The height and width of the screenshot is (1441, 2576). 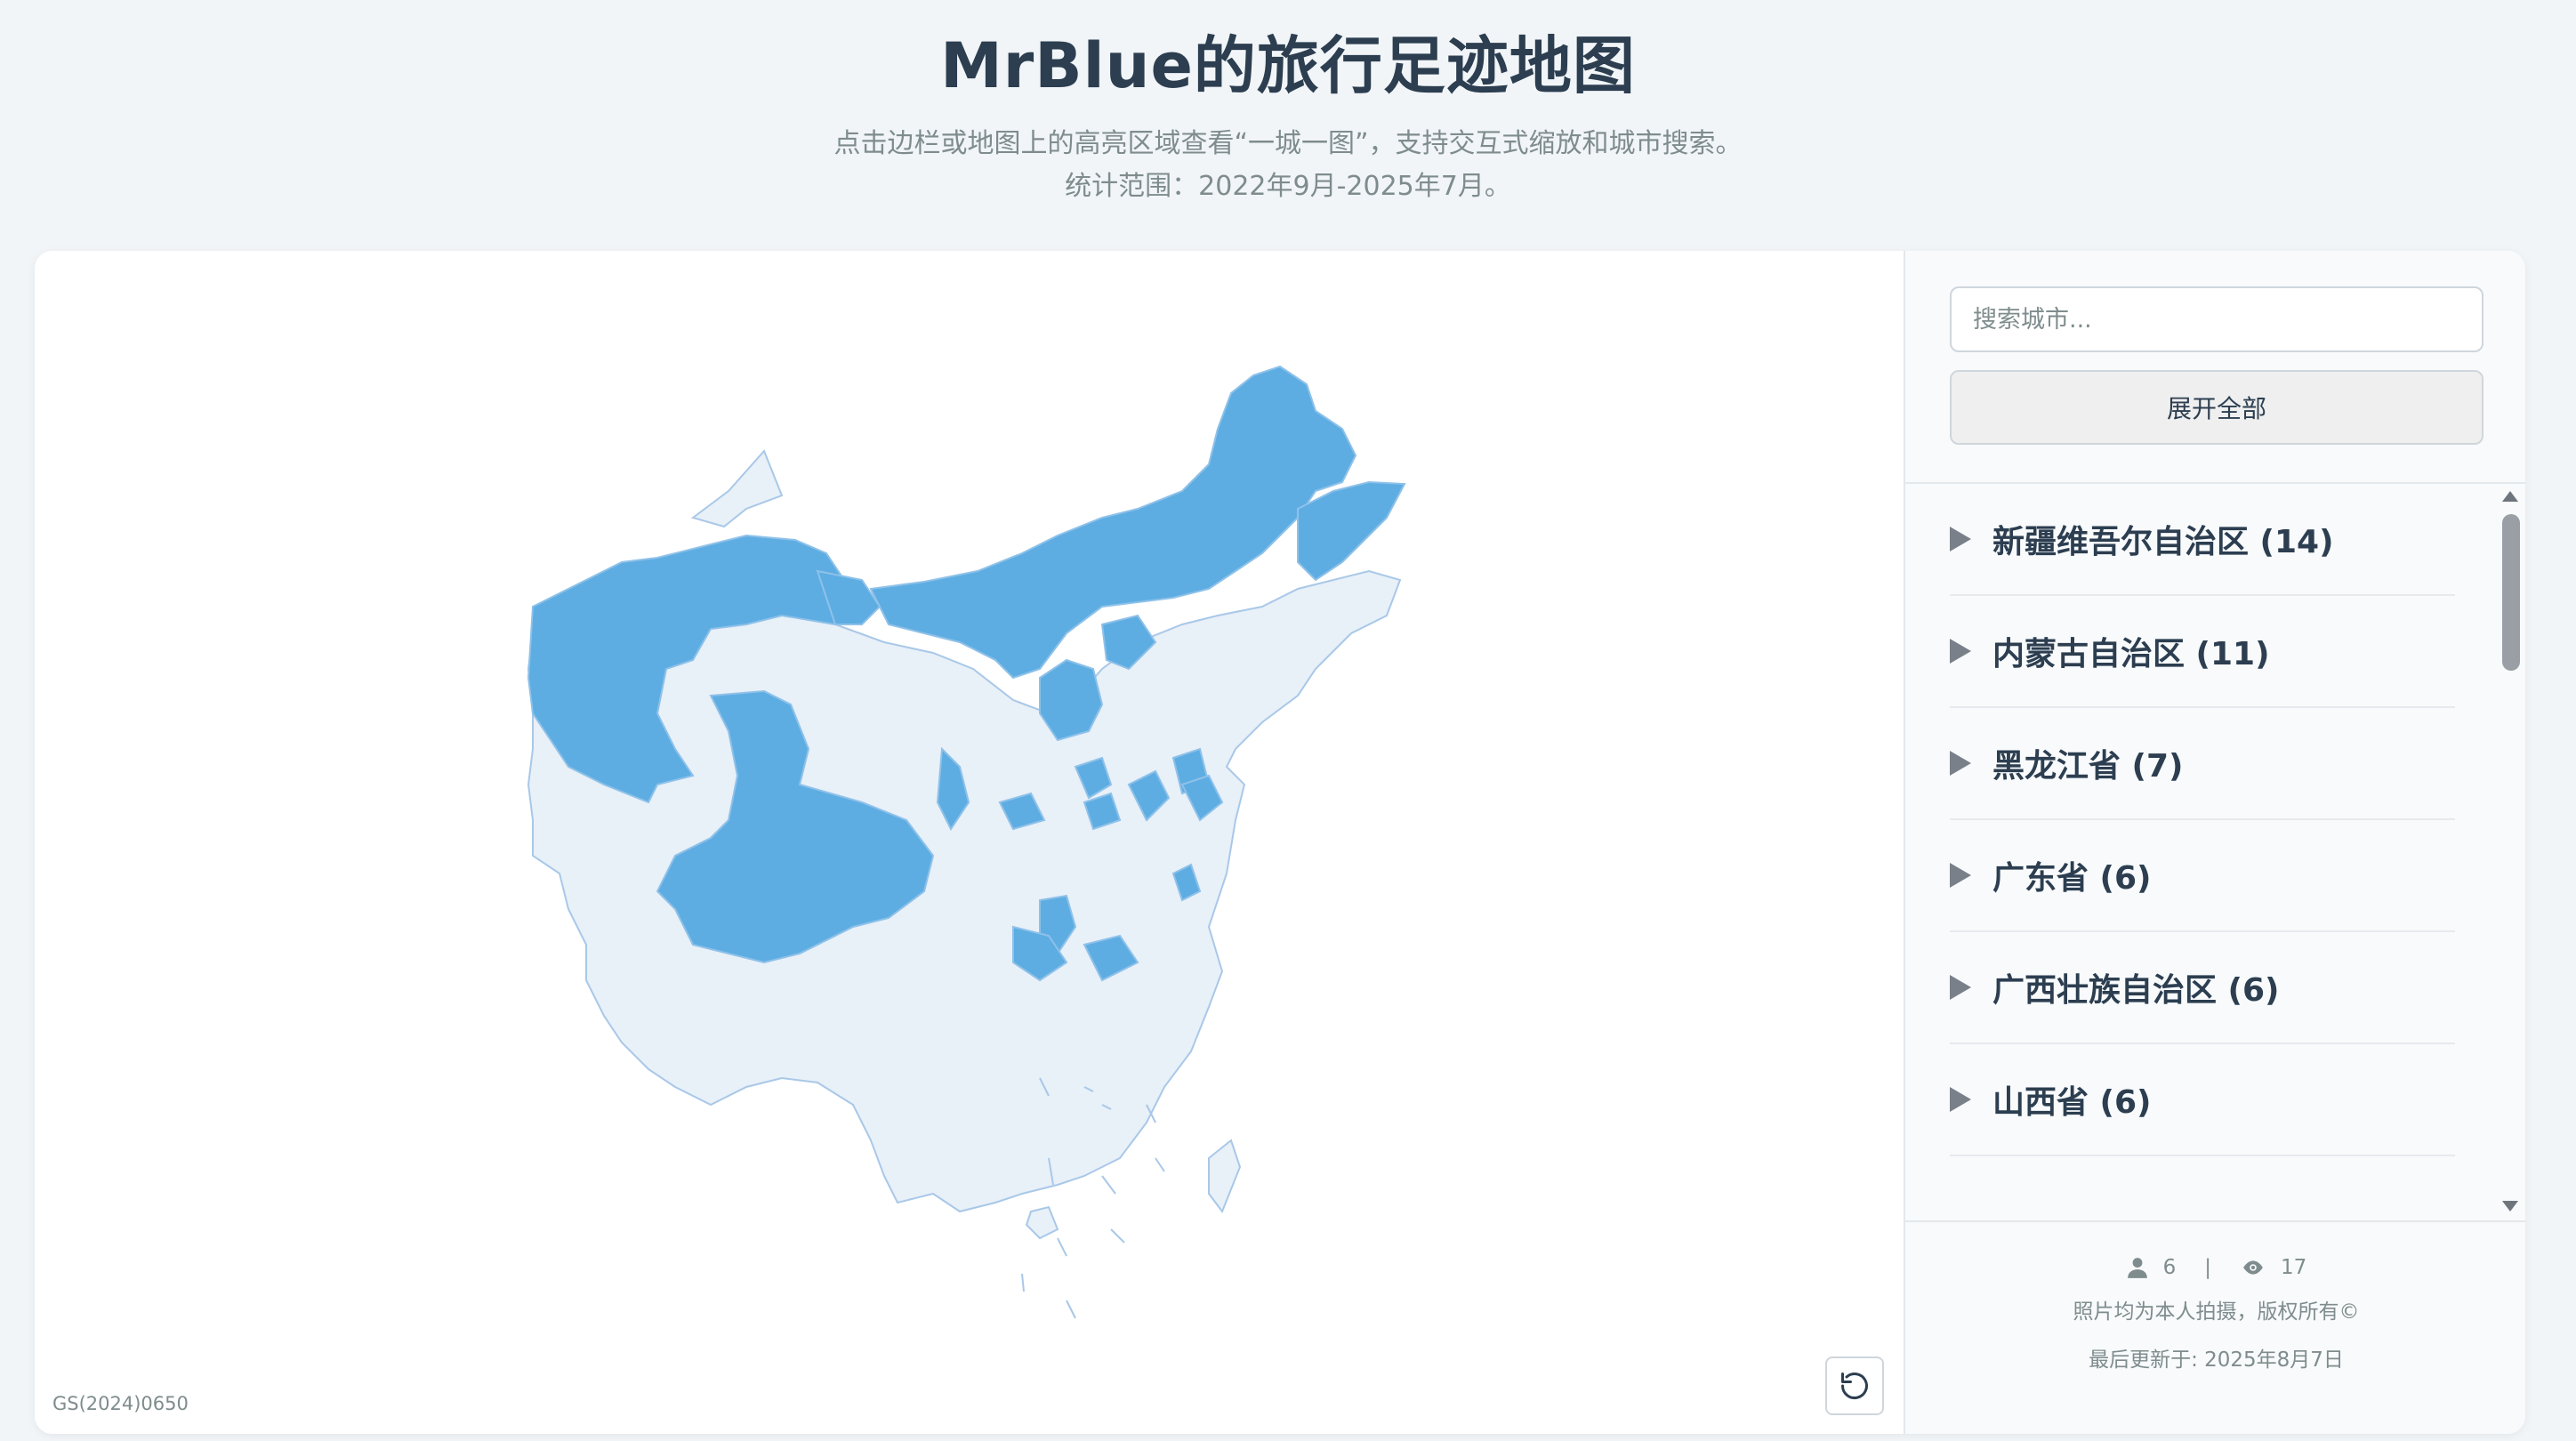 I want to click on province-label: 山西省 (6), so click(x=2072, y=1102).